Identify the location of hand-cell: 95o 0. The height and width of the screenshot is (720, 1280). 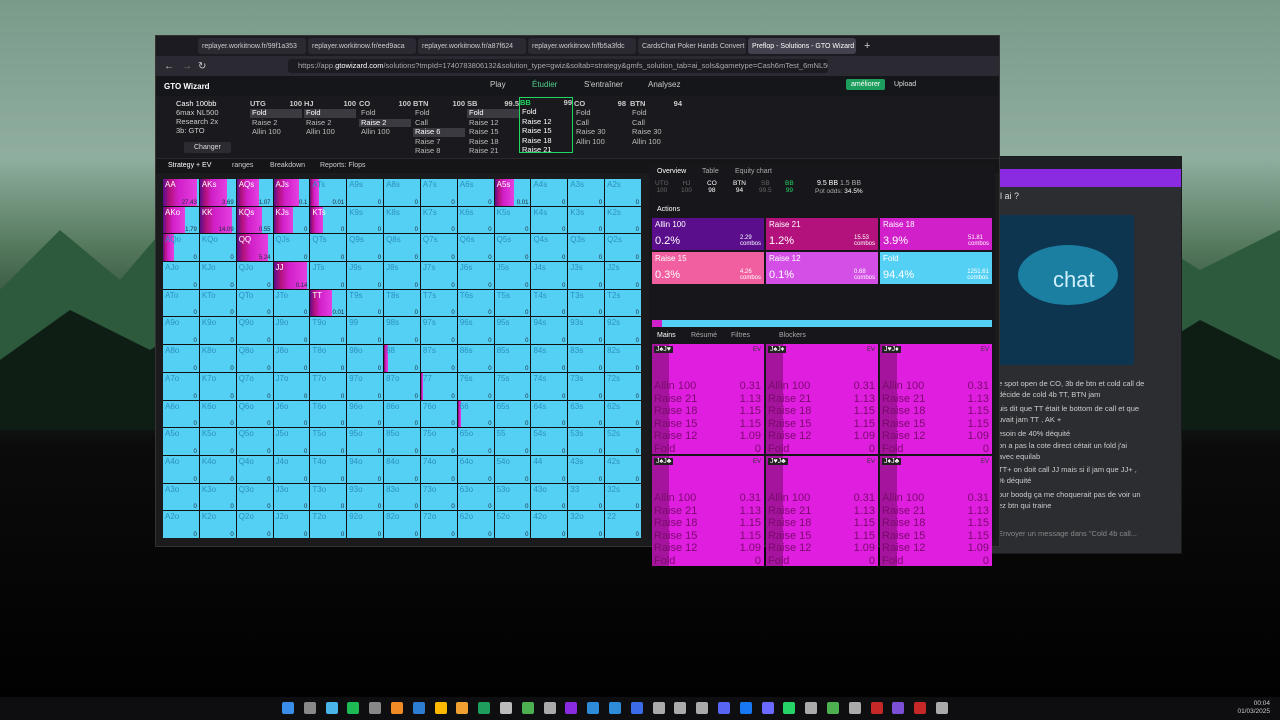
(365, 441).